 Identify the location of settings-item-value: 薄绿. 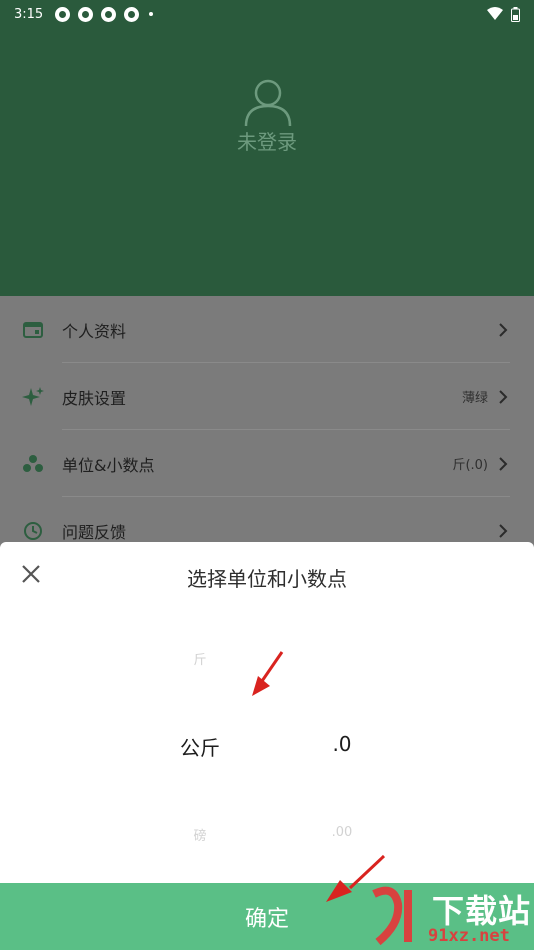
(474, 398).